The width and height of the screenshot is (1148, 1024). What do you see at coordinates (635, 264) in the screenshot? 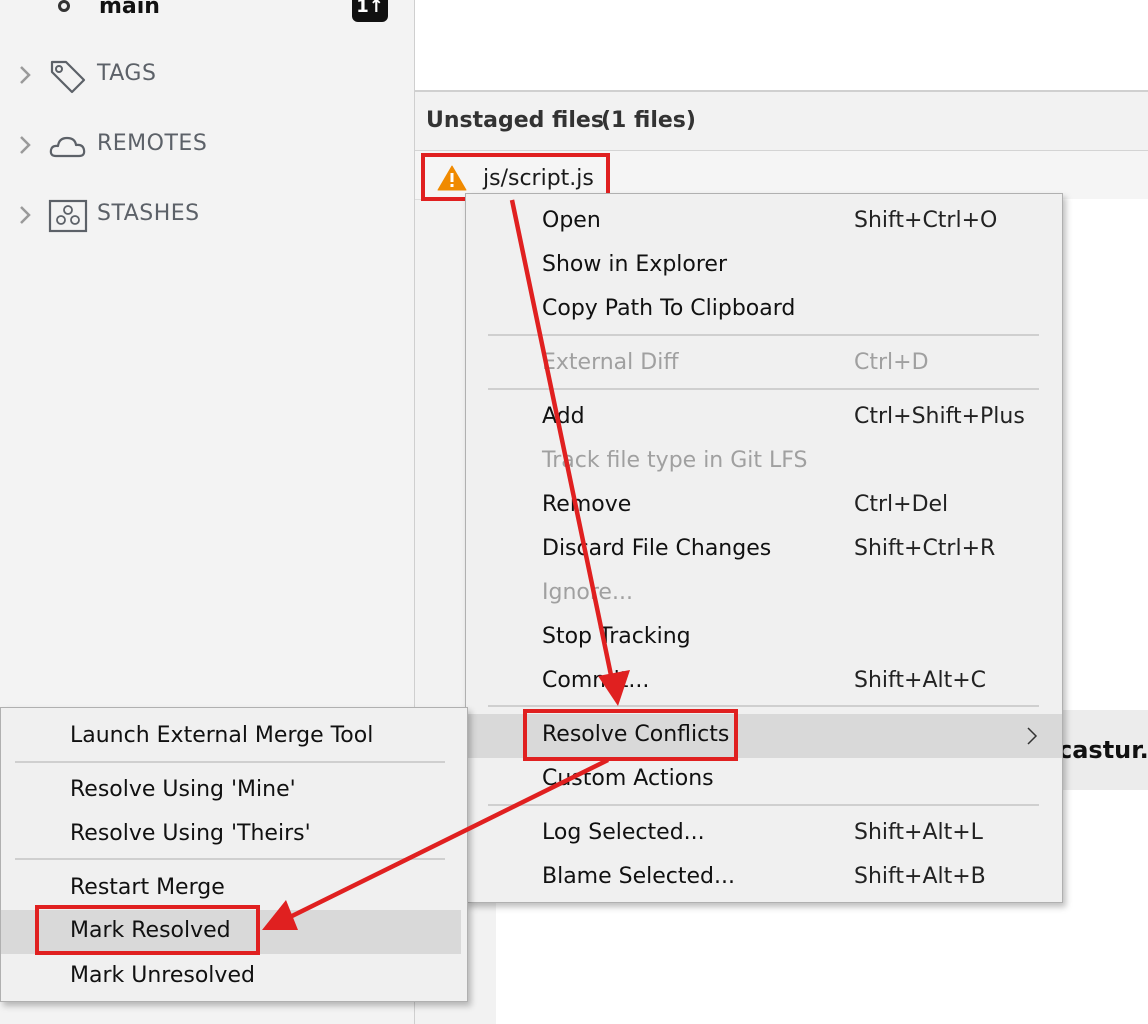
I see `menu-item-label: Show in Explorer` at bounding box center [635, 264].